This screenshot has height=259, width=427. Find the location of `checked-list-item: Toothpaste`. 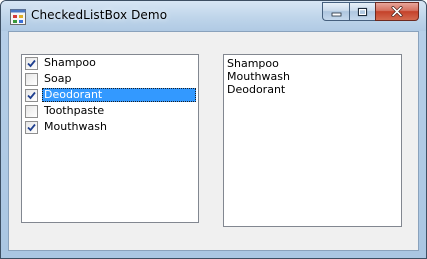

checked-list-item: Toothpaste is located at coordinates (110, 111).